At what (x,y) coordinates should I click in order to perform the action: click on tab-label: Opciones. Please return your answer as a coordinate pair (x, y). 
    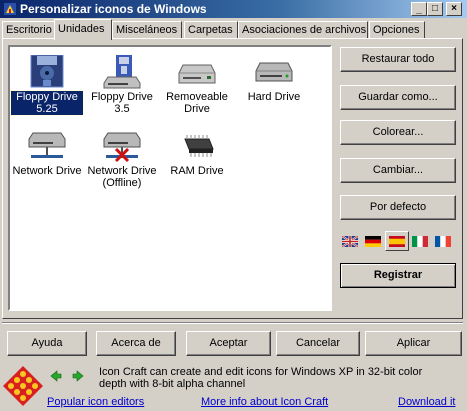
    Looking at the image, I should click on (396, 30).